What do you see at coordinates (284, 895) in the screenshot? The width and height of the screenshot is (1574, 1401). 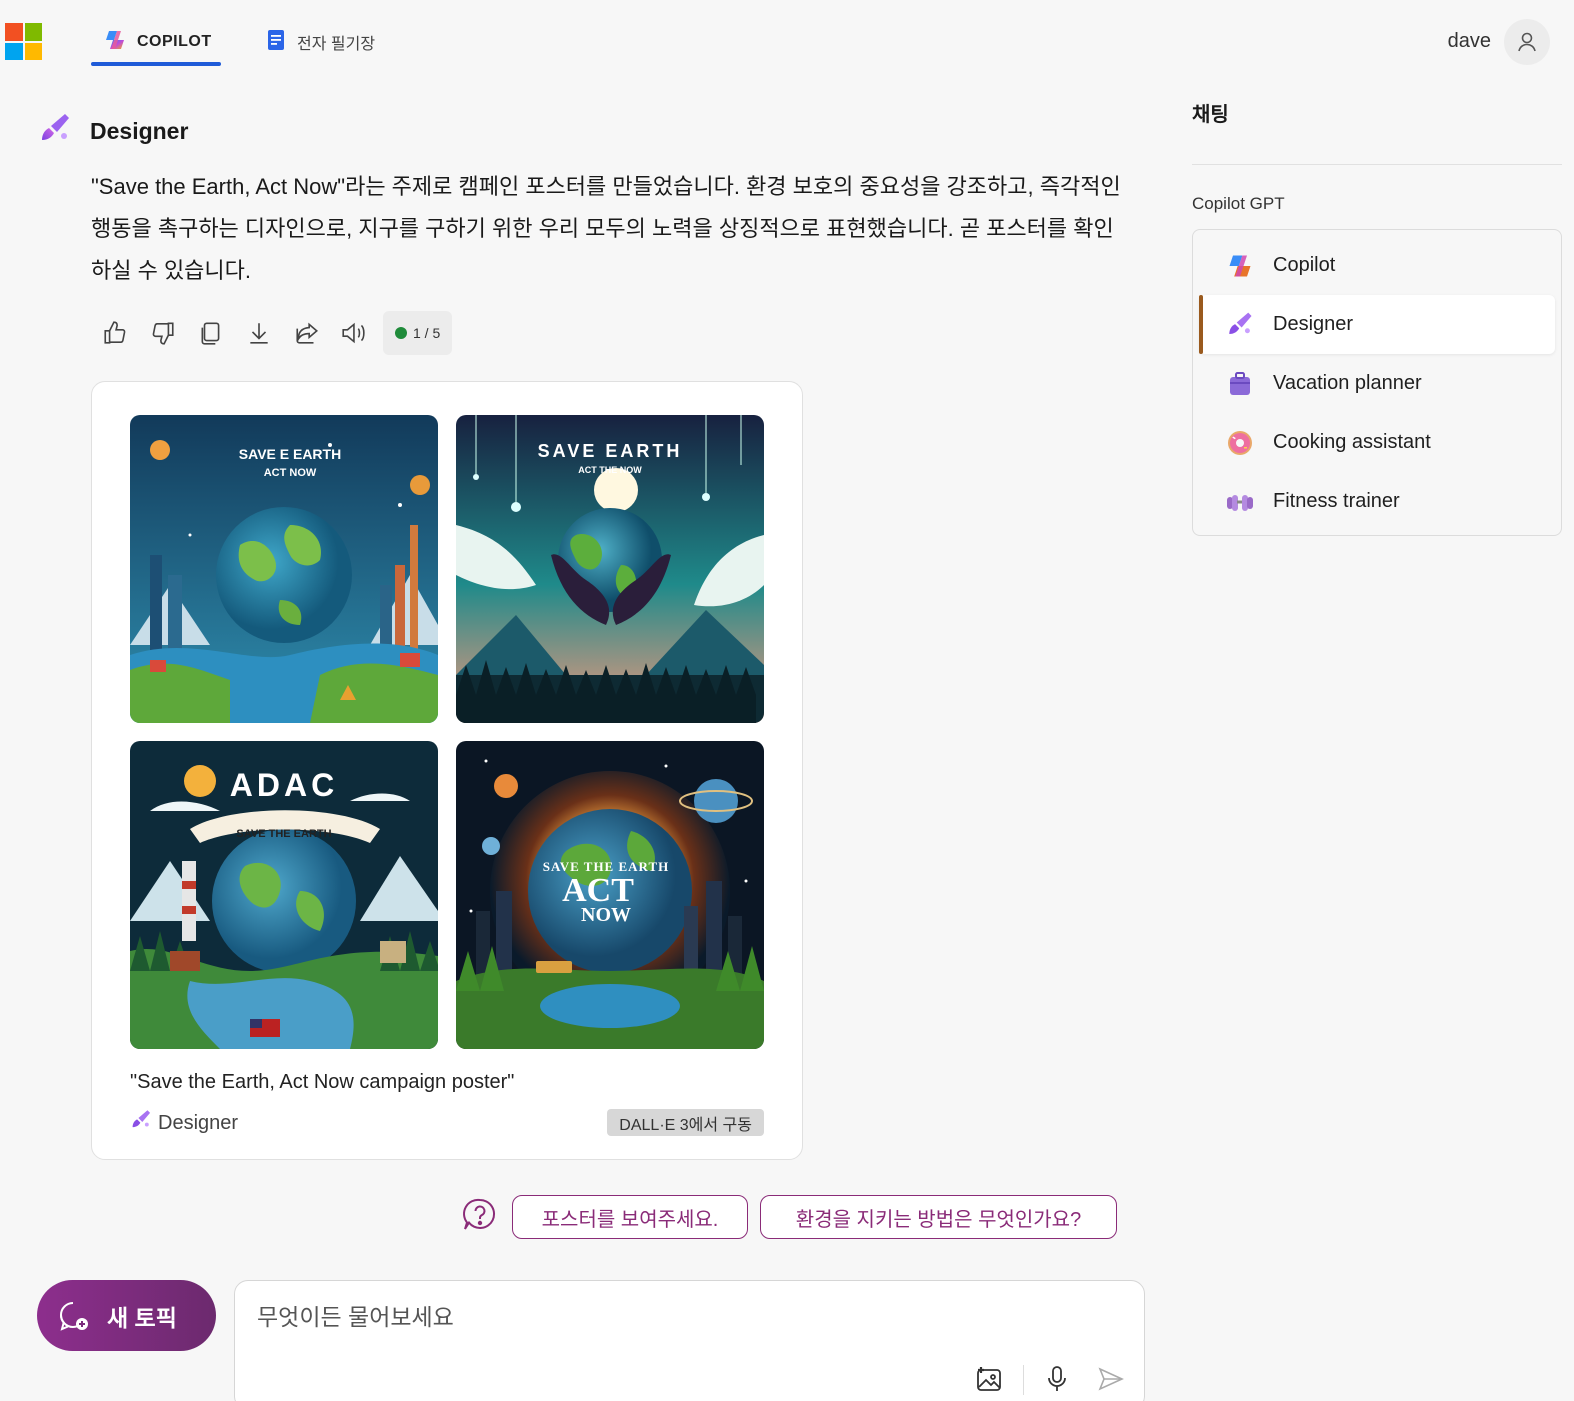 I see `generated-image-3: ADAC SAVE THE EARTH` at bounding box center [284, 895].